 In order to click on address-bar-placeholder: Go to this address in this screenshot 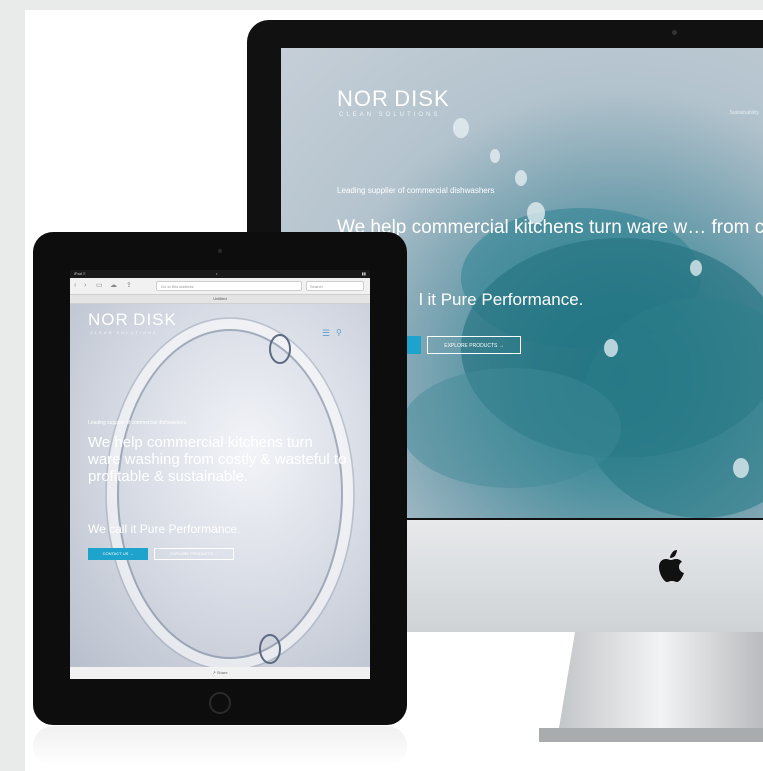, I will do `click(177, 286)`.